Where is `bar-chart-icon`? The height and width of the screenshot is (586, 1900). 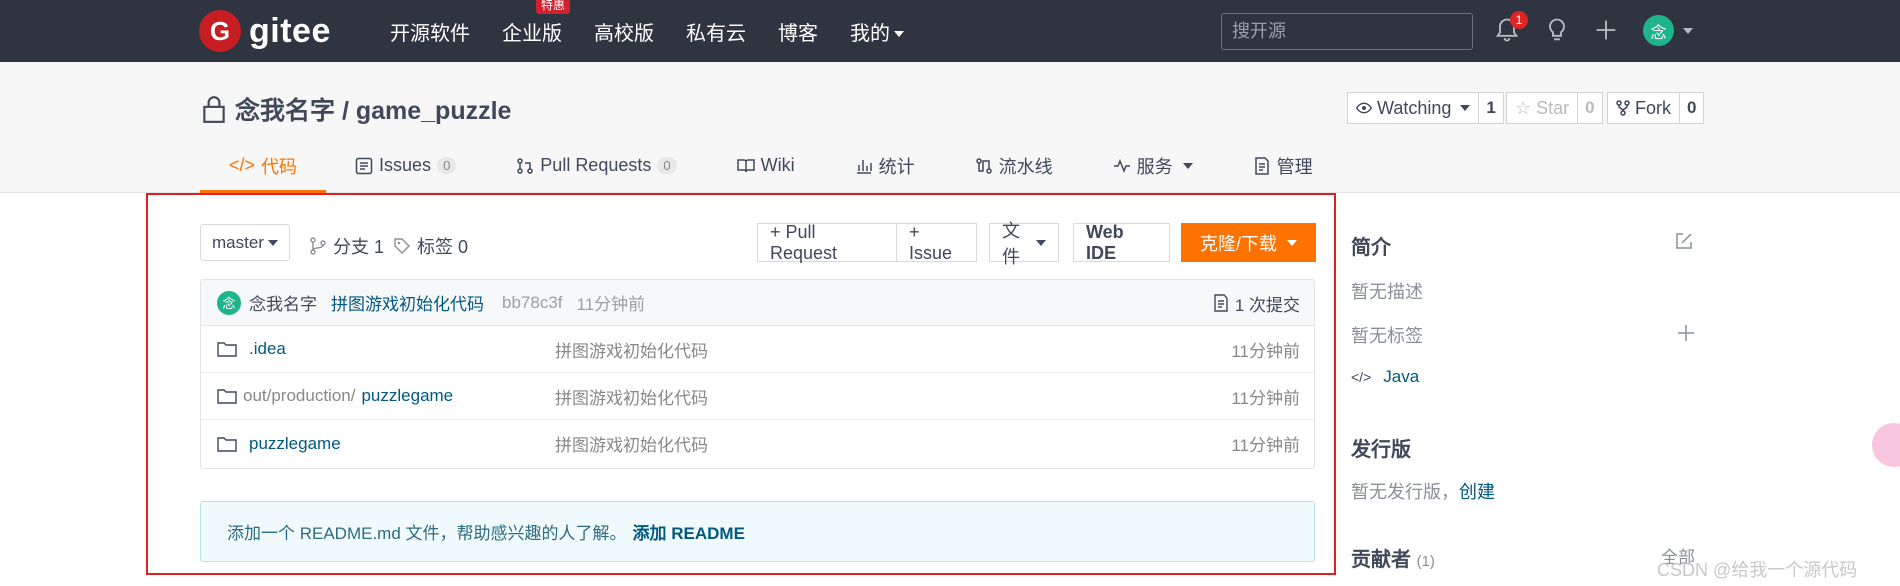
bar-chart-icon is located at coordinates (864, 166).